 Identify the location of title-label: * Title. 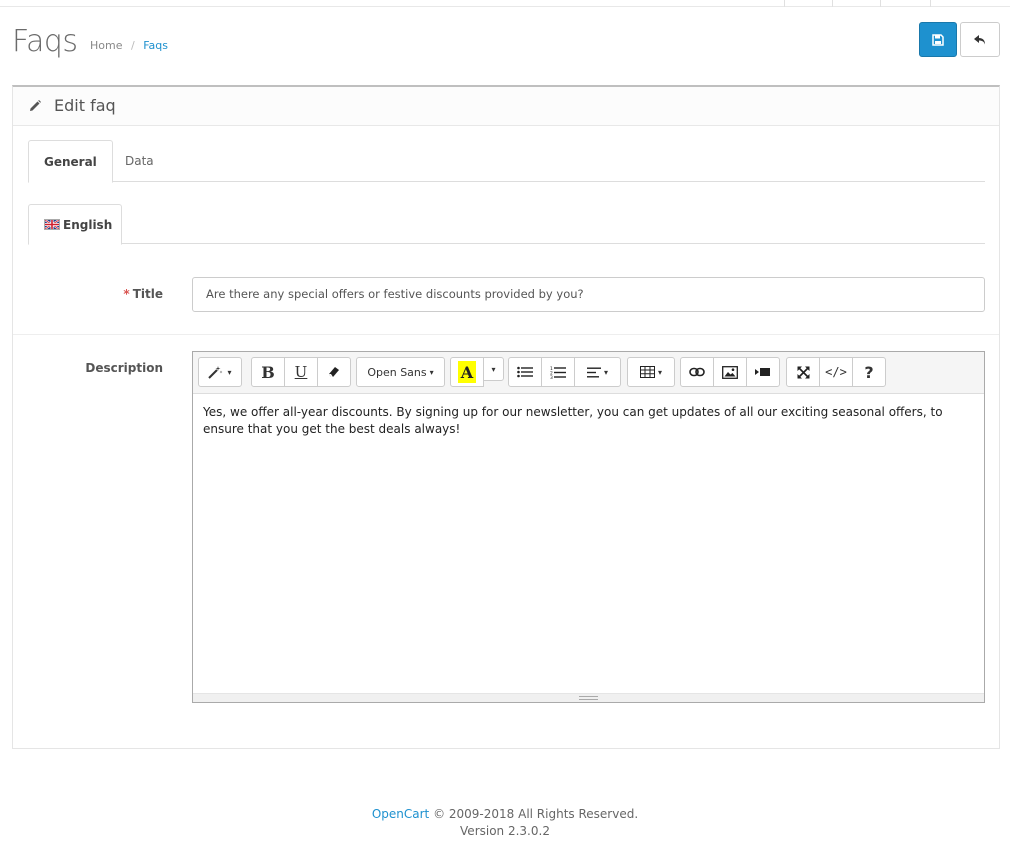
(143, 294).